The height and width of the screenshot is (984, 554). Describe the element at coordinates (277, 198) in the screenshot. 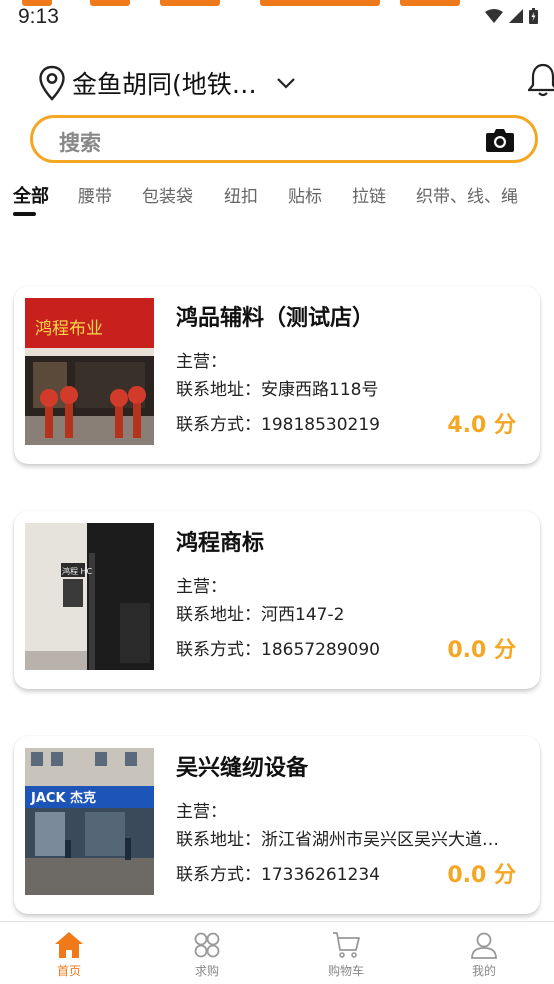

I see `category-tabs: 全部 腰带 包装袋 纽扣 贴标 拉链 织带、线、绳` at that location.